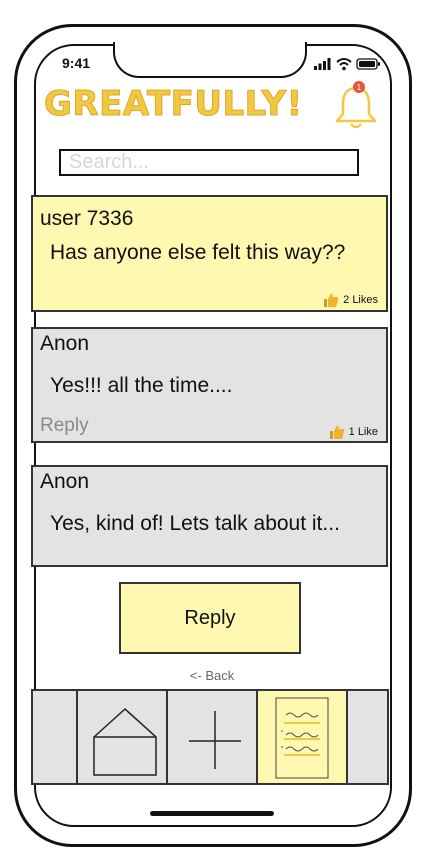  Describe the element at coordinates (173, 104) in the screenshot. I see `app-title: GREATFULLY!` at that location.